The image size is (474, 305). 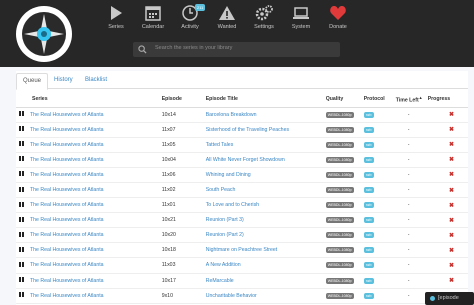 What do you see at coordinates (63, 81) in the screenshot?
I see `tab-history: History` at bounding box center [63, 81].